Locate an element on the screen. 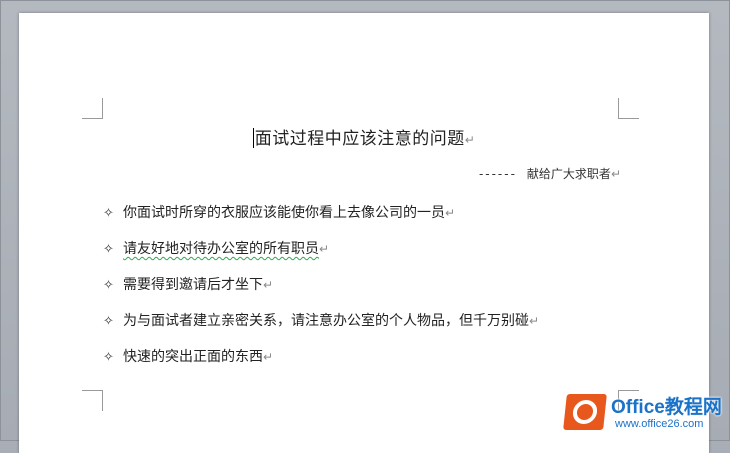 Image resolution: width=730 pixels, height=453 pixels. list-item: ✧ 为与面试者建立亲密关系，请注意办公室的个人物品，但千万别碰↵ is located at coordinates (321, 329).